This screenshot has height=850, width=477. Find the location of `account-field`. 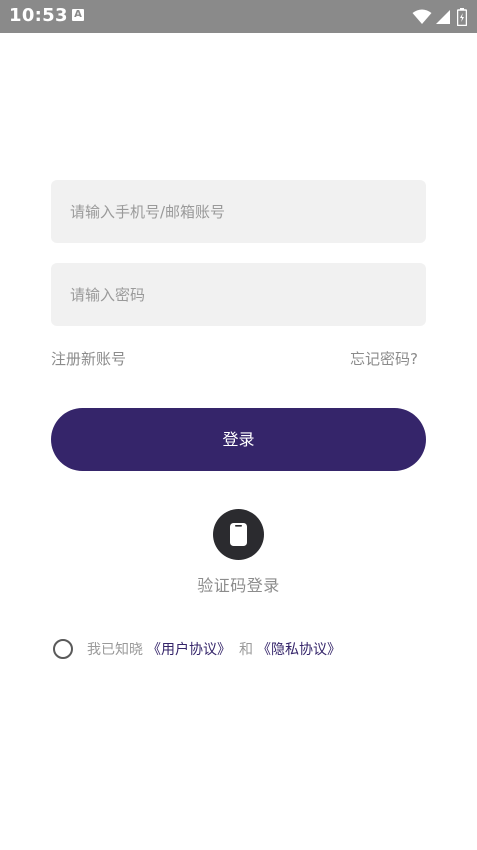

account-field is located at coordinates (238, 211).